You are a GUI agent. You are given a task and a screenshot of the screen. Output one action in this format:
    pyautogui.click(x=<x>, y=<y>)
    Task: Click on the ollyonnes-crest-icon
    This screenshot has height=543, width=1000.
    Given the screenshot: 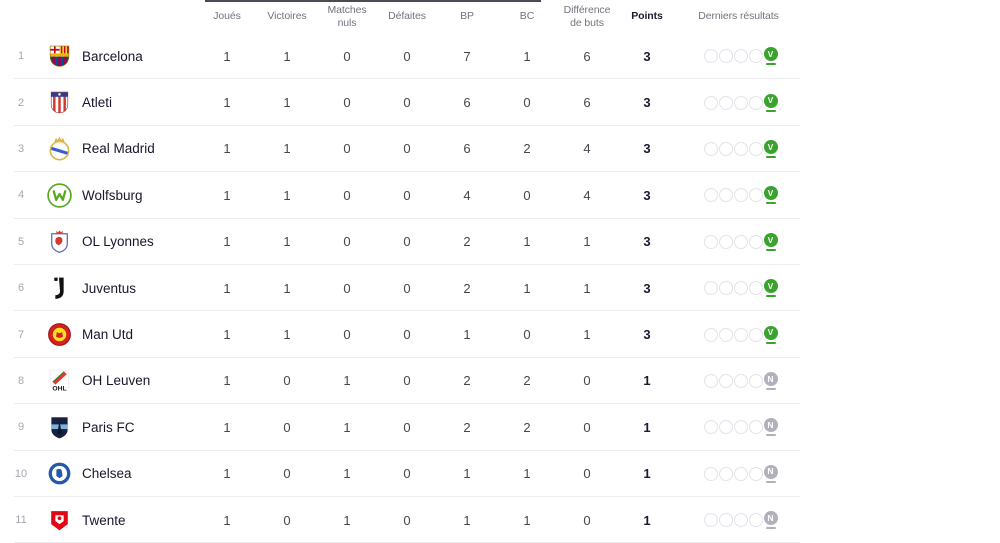 What is the action you would take?
    pyautogui.click(x=59, y=241)
    